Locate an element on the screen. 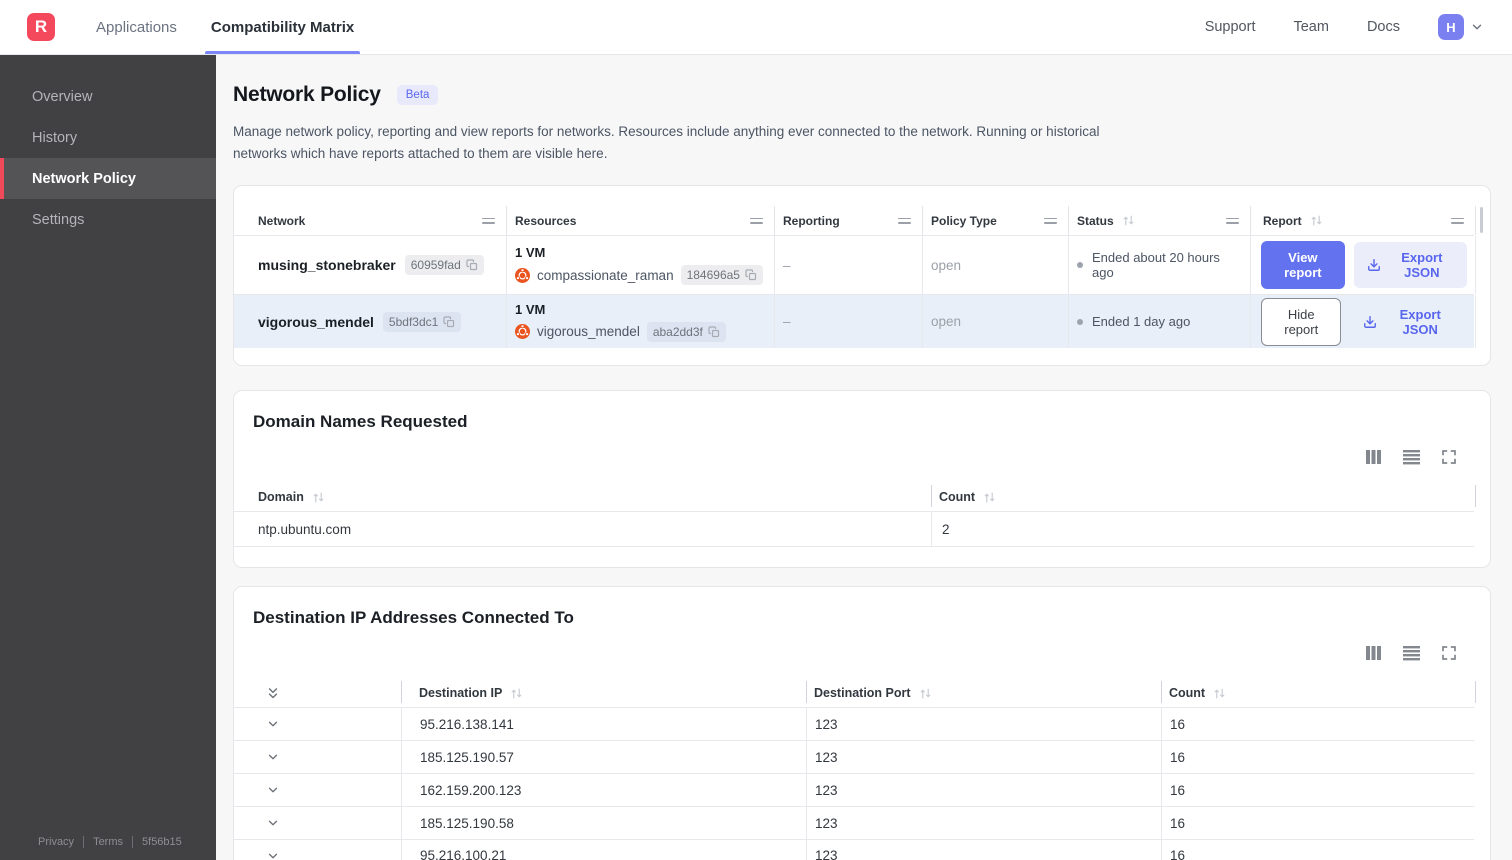 The height and width of the screenshot is (860, 1512). top-bar-right: Support Team Docs H is located at coordinates (1358, 27).